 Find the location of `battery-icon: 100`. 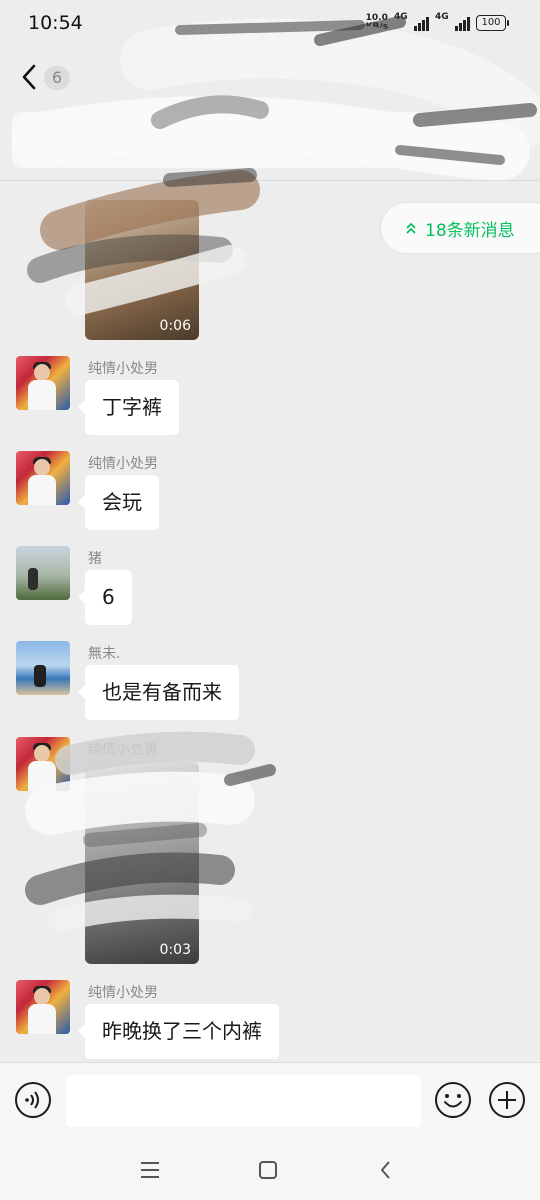

battery-icon: 100 is located at coordinates (492, 23).